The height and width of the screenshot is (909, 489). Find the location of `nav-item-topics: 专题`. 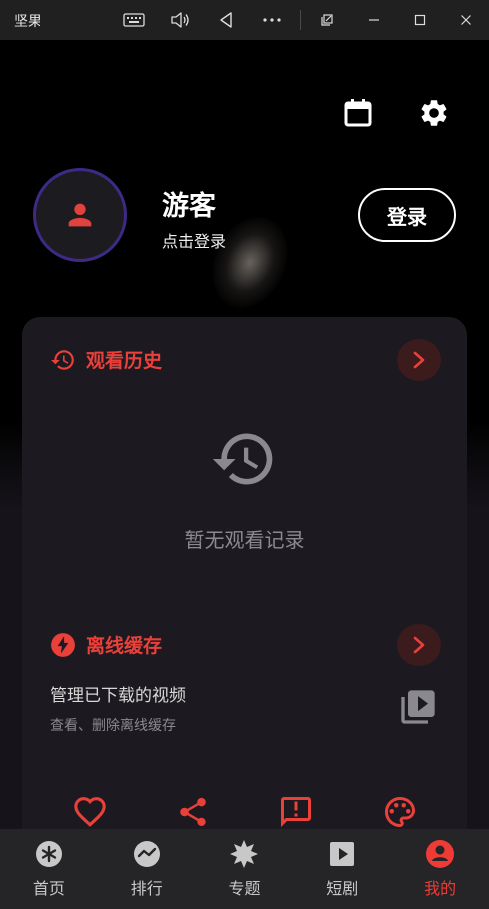

nav-item-topics: 专题 is located at coordinates (245, 869).